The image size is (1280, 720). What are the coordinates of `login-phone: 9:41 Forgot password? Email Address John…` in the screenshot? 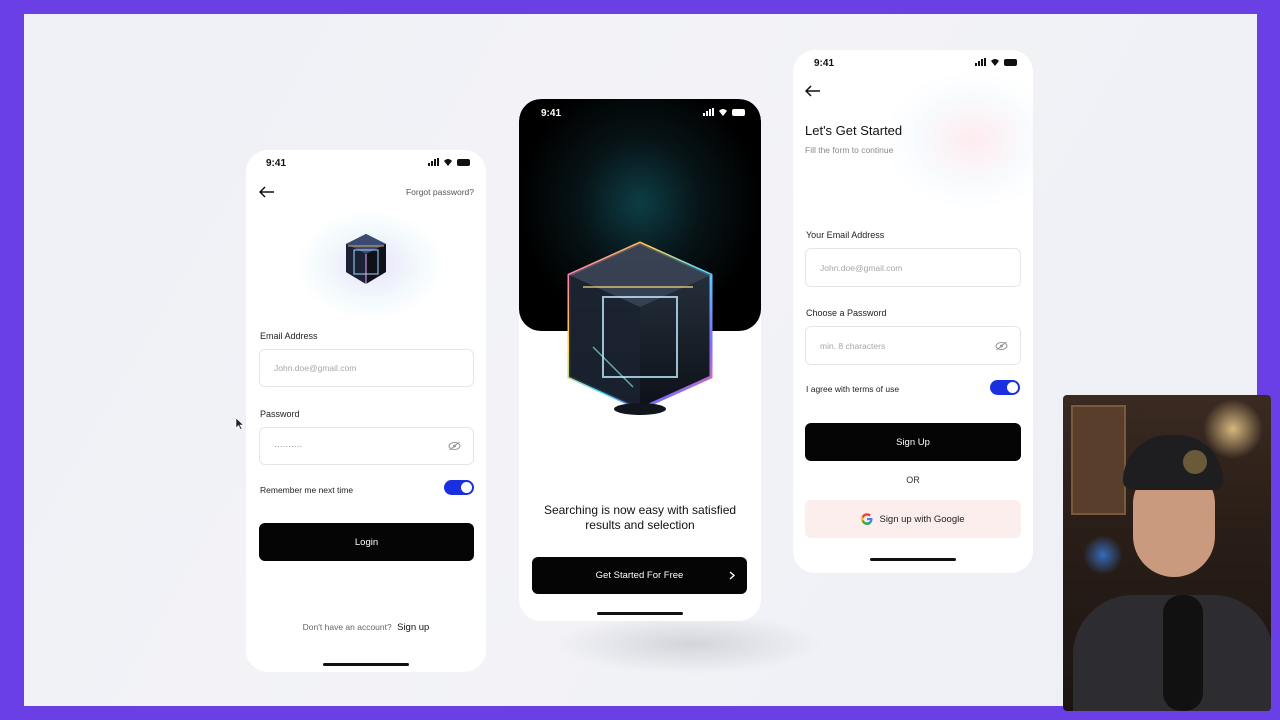 It's located at (366, 411).